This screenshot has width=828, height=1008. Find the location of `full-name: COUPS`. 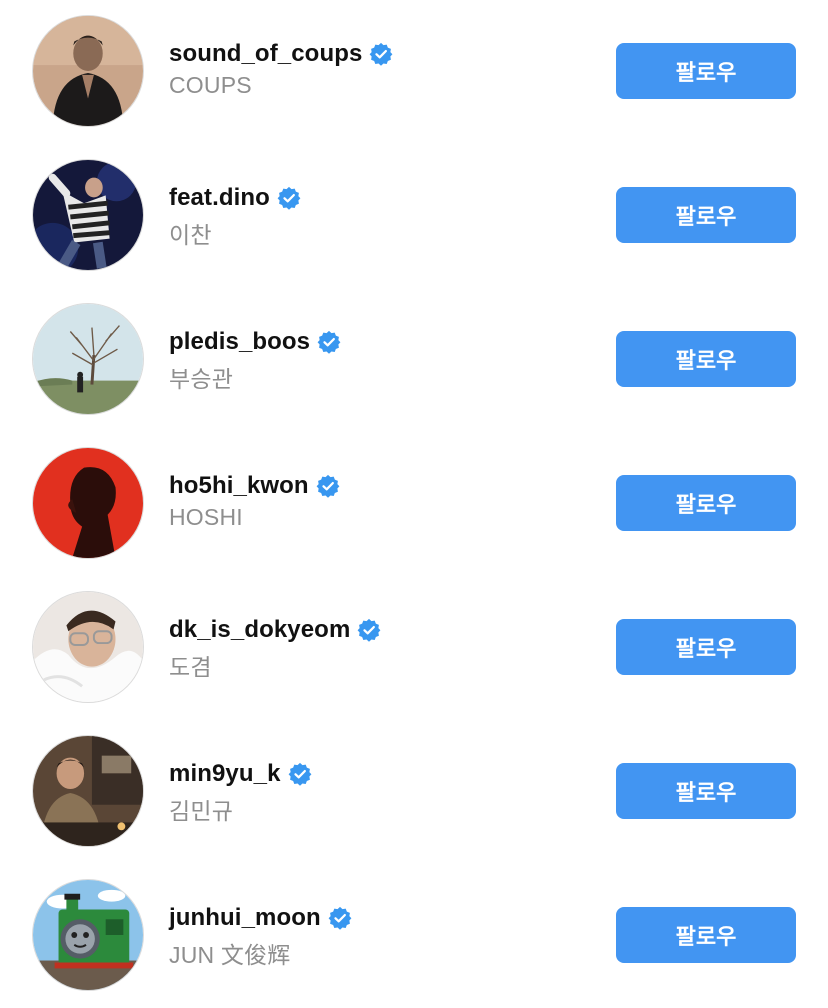

full-name: COUPS is located at coordinates (210, 85).